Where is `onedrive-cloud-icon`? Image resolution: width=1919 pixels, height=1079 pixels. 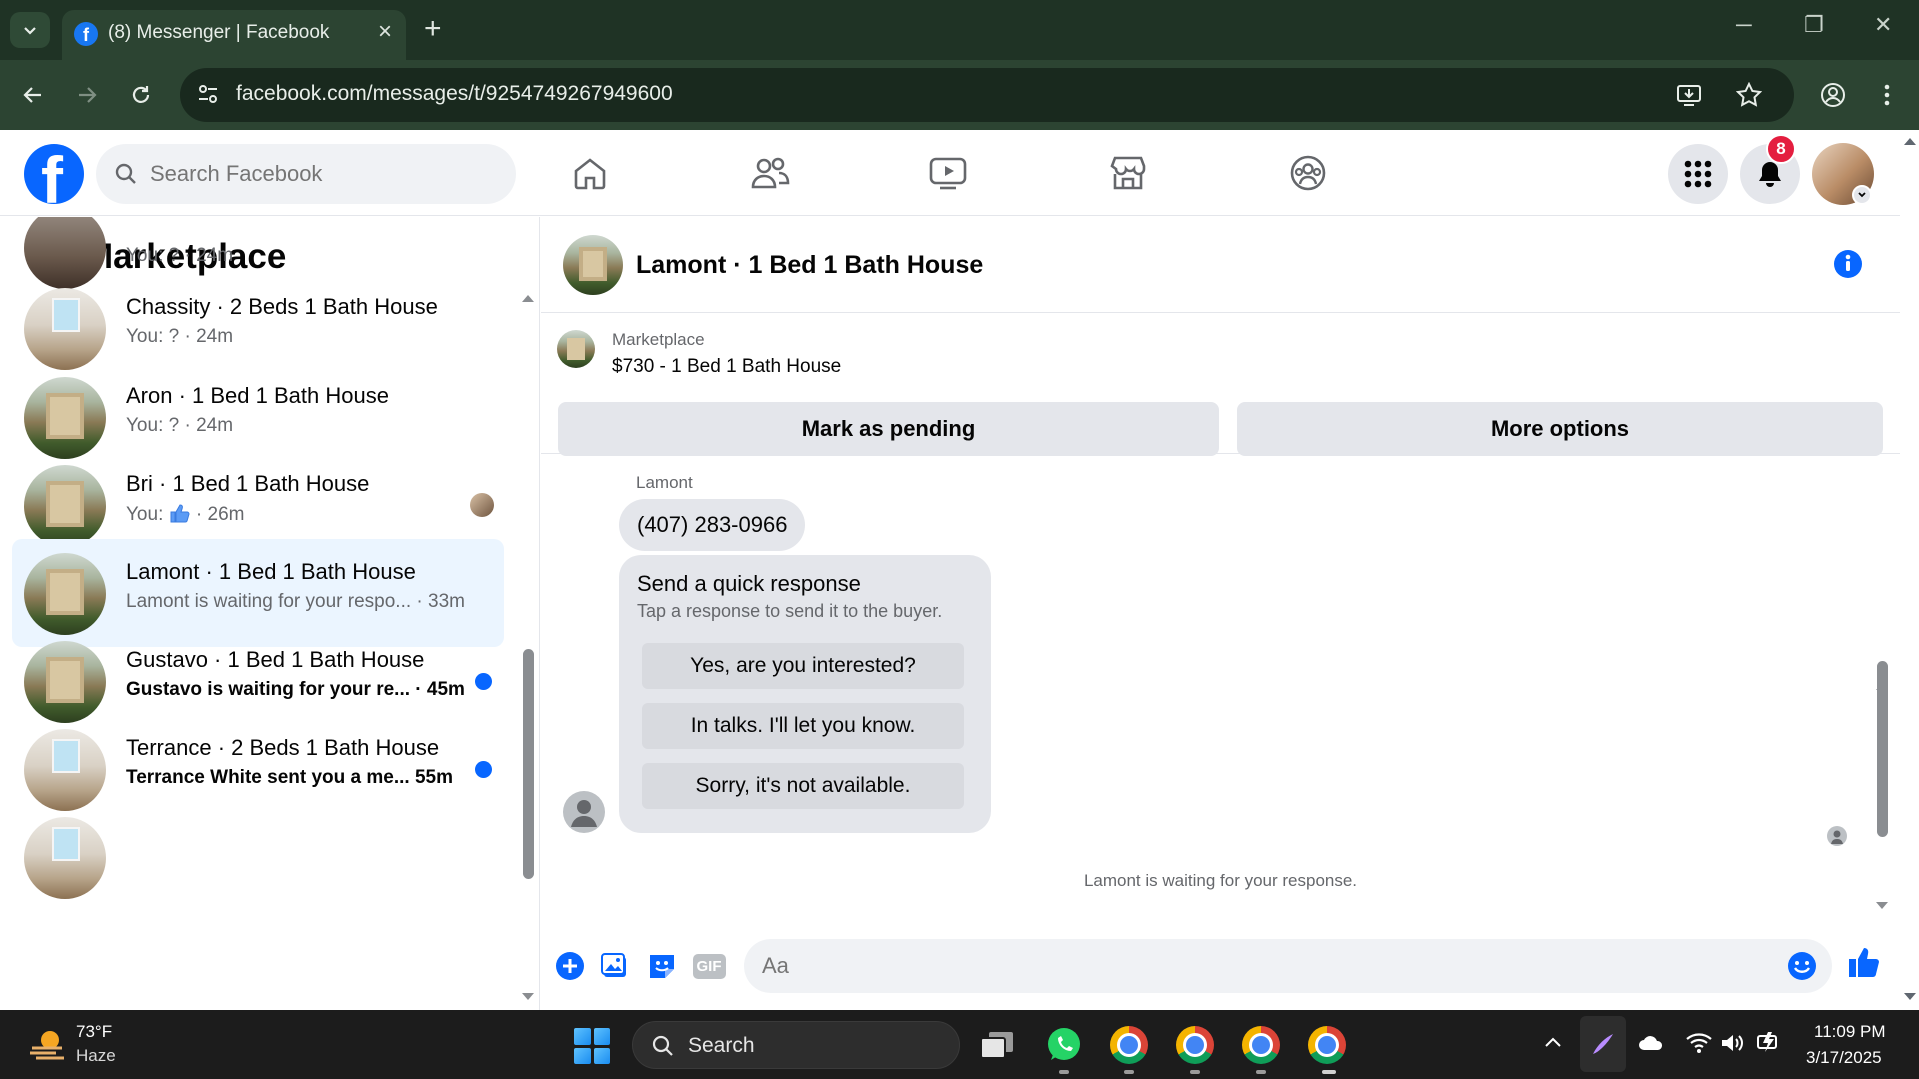
onedrive-cloud-icon is located at coordinates (1651, 1043).